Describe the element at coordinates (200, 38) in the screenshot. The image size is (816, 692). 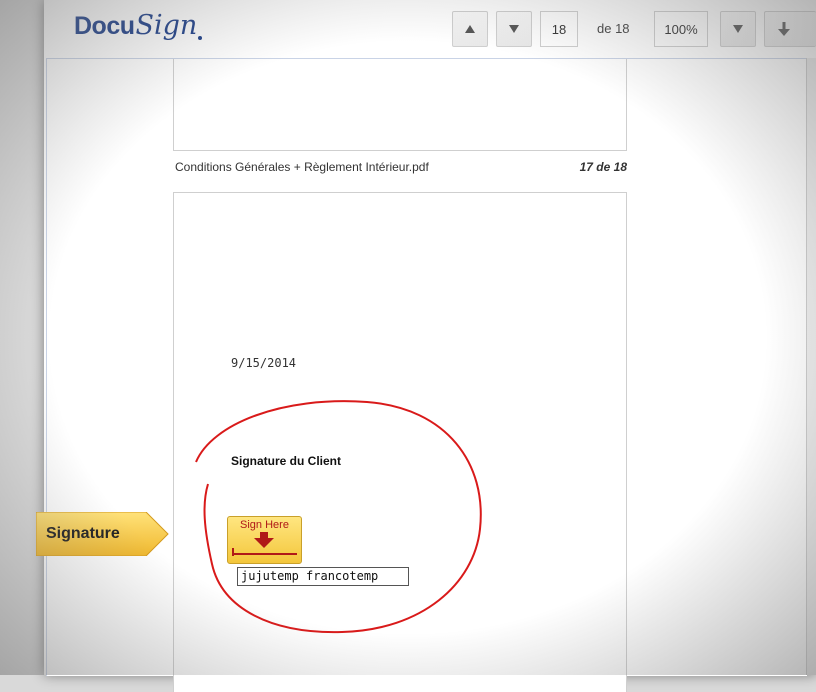
I see `logo-dot` at that location.